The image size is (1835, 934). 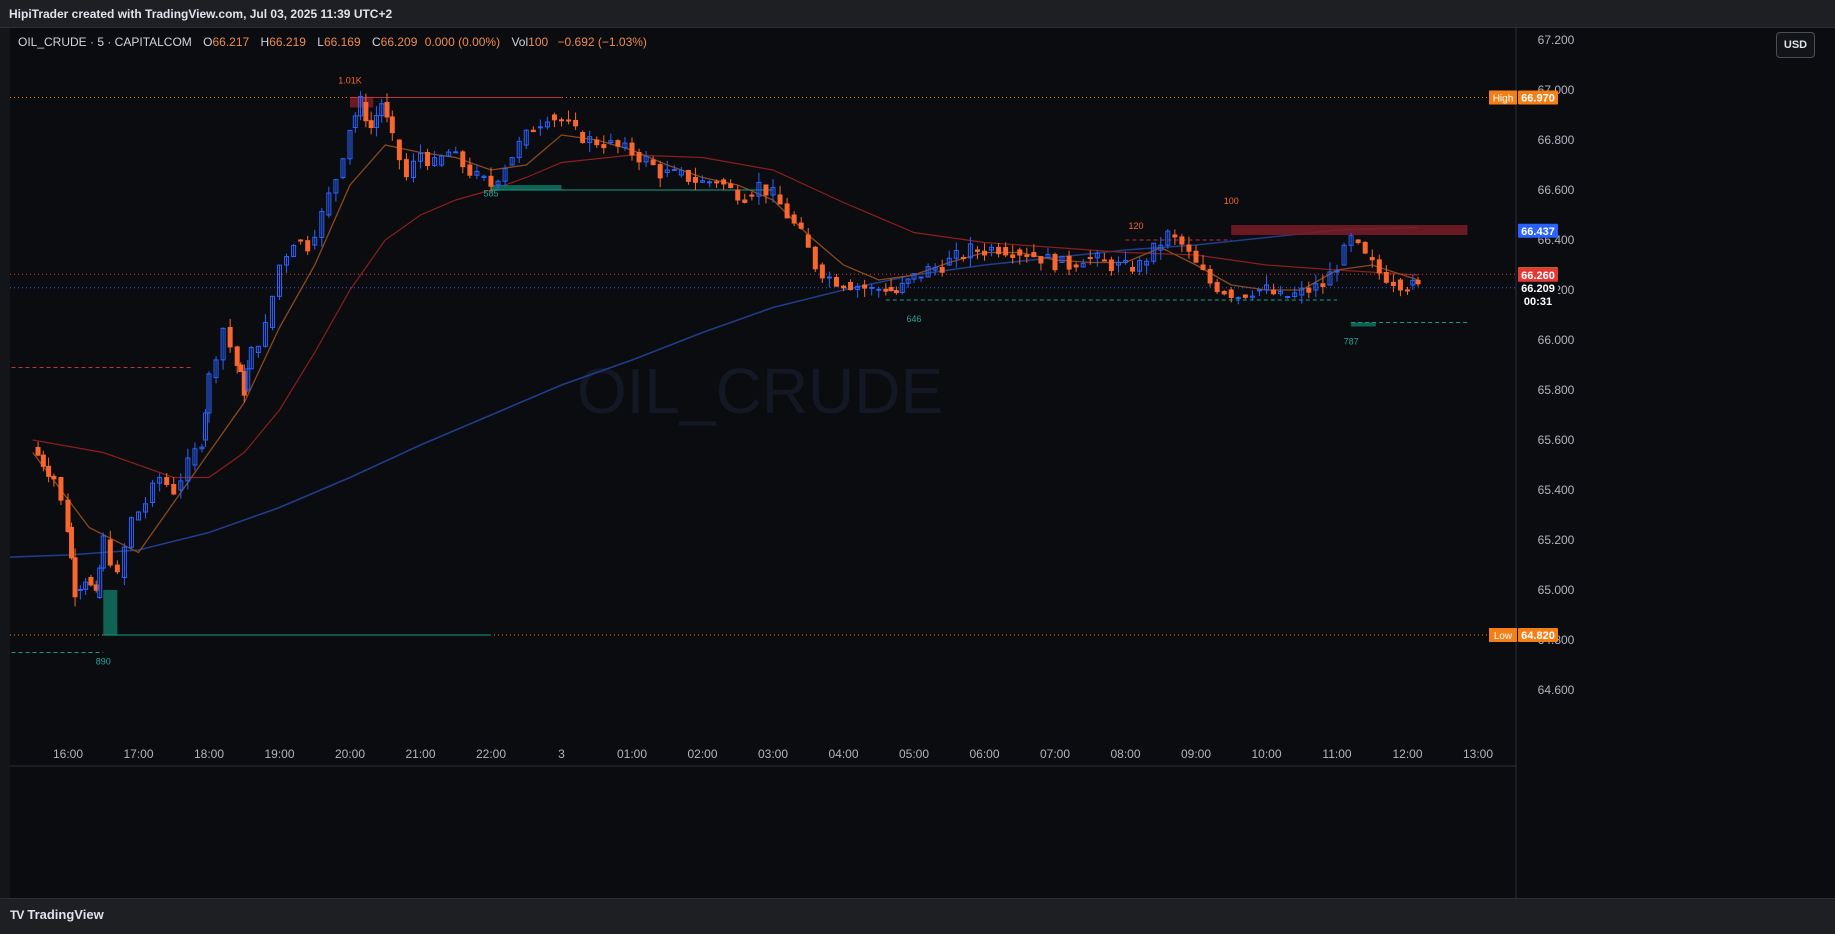 I want to click on low-tag-label: Low, so click(x=1503, y=636).